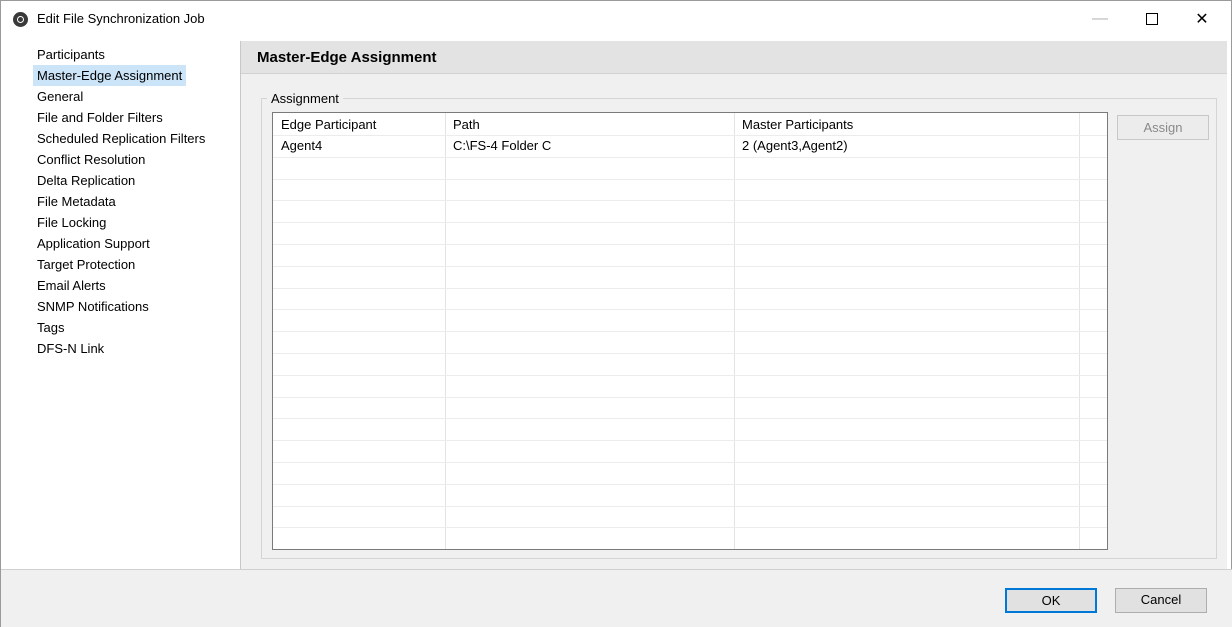  I want to click on assign-button: Assign, so click(1163, 127).